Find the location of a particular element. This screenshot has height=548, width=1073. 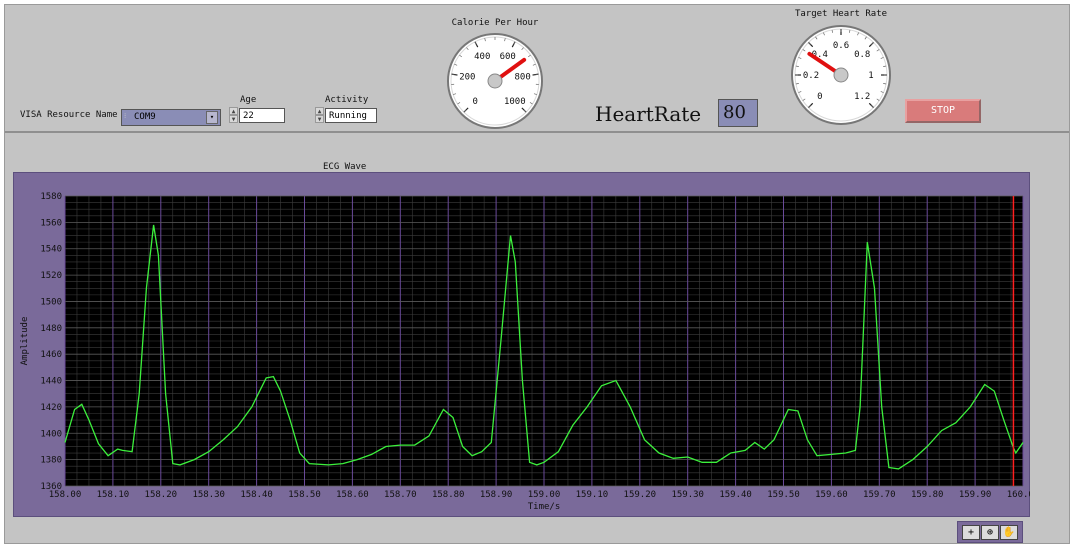

chevron-down-icon: ▾ is located at coordinates (212, 117).